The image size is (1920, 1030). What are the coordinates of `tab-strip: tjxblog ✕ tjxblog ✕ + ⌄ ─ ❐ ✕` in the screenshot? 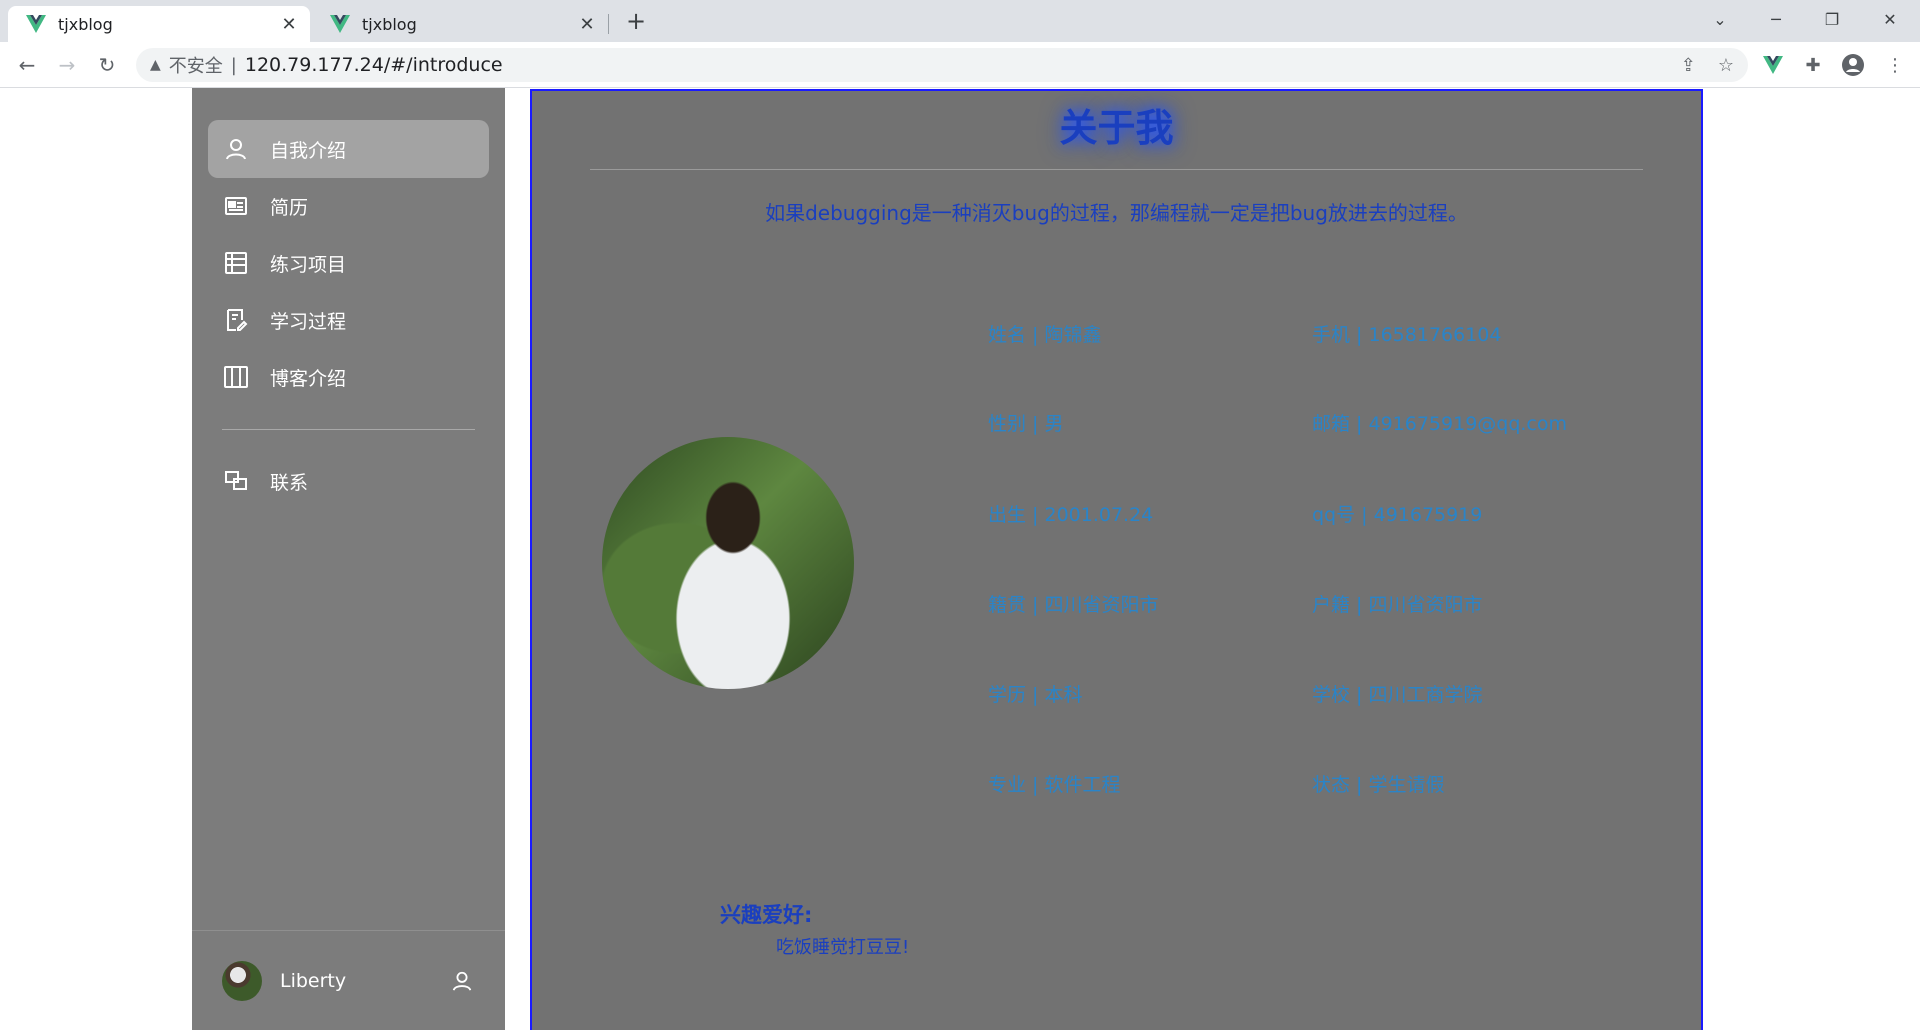 It's located at (960, 21).